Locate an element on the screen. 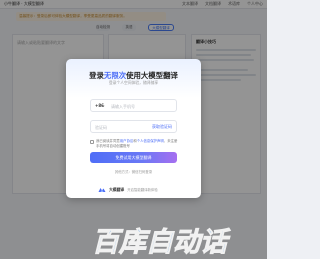  brand-footer: 大模翻译 开启智能翻译新体验 is located at coordinates (128, 189).